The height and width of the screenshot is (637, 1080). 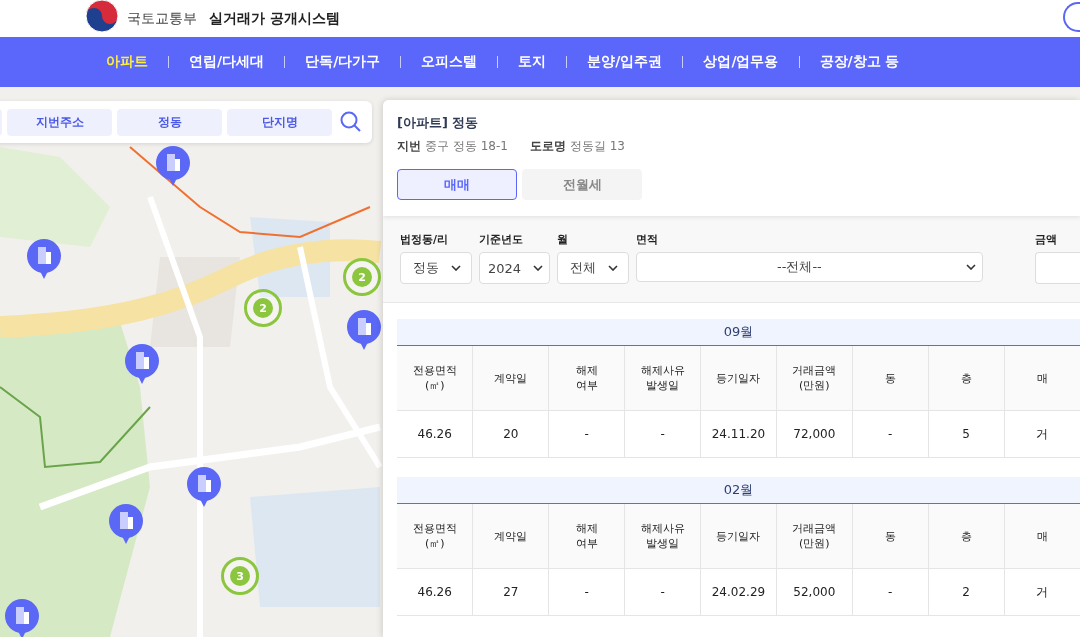 What do you see at coordinates (647, 238) in the screenshot?
I see `filter-label: 면적` at bounding box center [647, 238].